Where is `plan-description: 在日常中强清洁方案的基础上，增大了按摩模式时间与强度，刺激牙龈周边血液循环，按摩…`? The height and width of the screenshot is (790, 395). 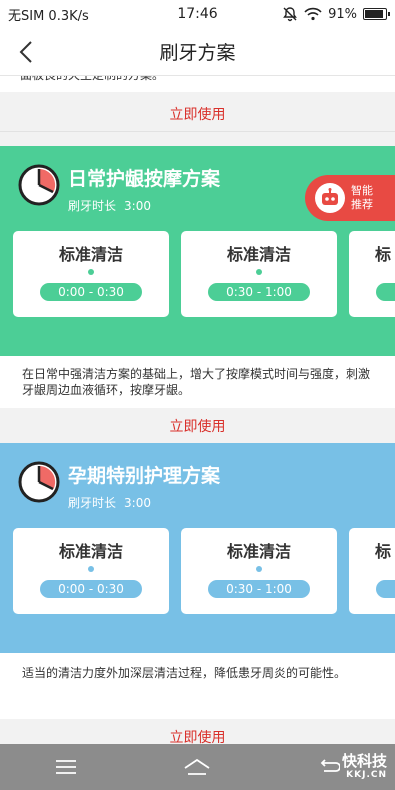 plan-description: 在日常中强清洁方案的基础上，增大了按摩模式时间与强度，刺激牙龈周边血液循环，按摩… is located at coordinates (197, 382).